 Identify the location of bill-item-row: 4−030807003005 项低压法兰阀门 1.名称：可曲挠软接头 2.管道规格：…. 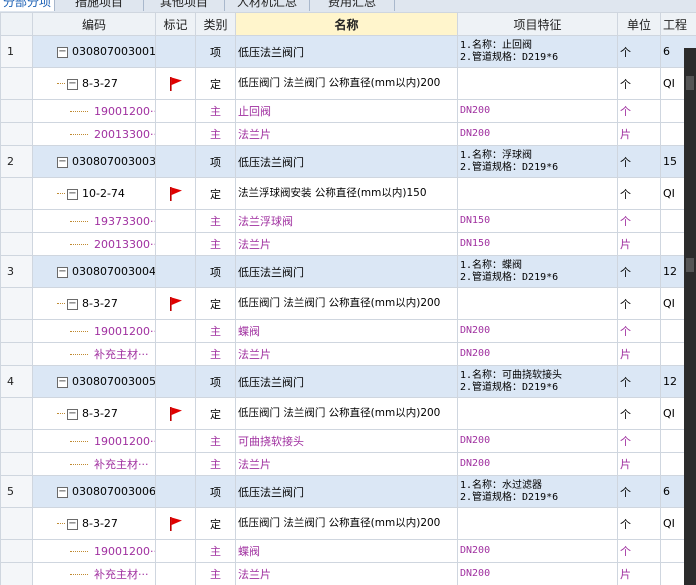
(348, 381).